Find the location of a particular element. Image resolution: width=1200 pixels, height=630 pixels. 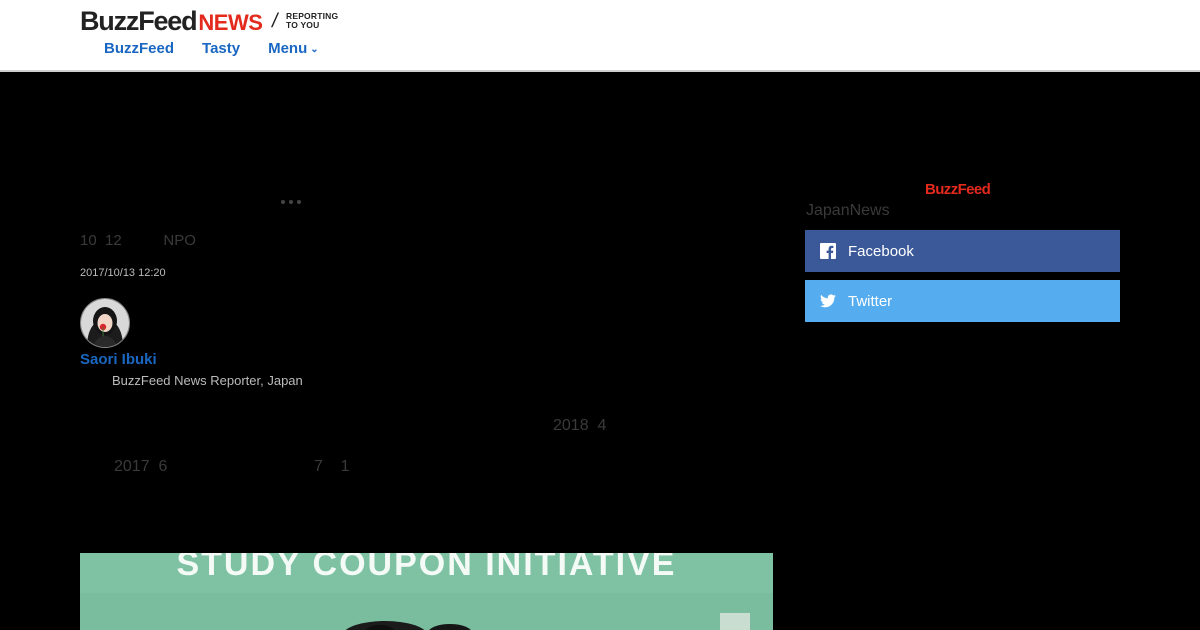

nav-tasty-link: Tasty is located at coordinates (221, 48).